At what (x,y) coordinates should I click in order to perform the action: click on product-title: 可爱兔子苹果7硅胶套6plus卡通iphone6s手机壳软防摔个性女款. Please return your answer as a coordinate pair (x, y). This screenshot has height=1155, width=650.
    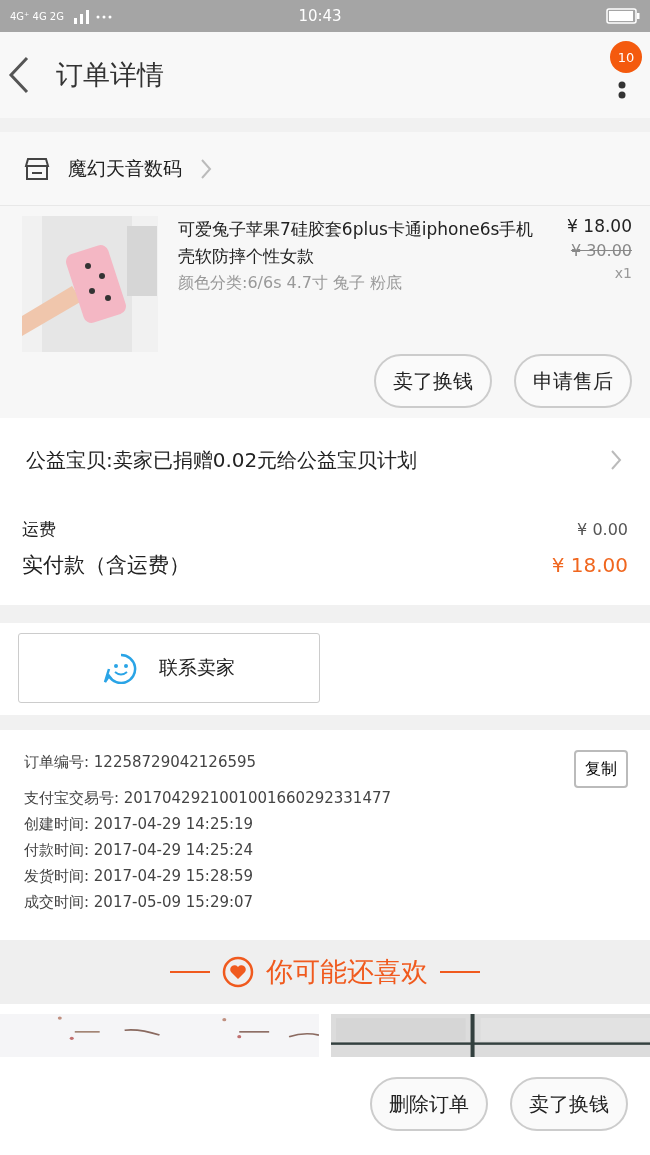
    Looking at the image, I should click on (360, 243).